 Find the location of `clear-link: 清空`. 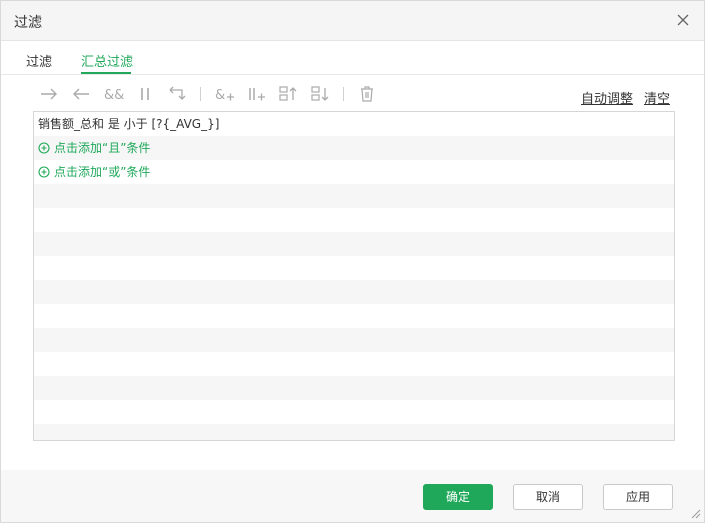

clear-link: 清空 is located at coordinates (657, 97).